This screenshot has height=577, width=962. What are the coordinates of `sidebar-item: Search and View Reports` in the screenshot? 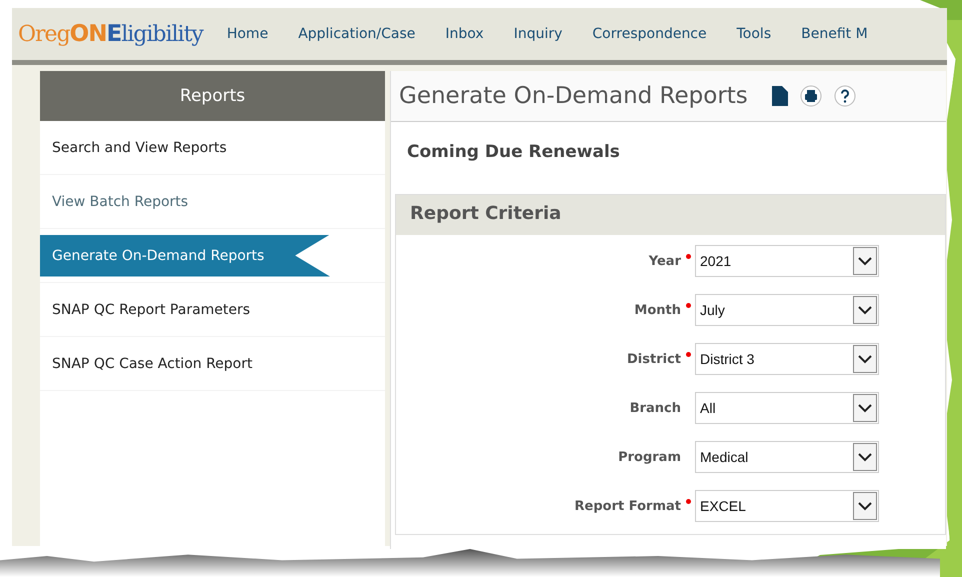 It's located at (185, 147).